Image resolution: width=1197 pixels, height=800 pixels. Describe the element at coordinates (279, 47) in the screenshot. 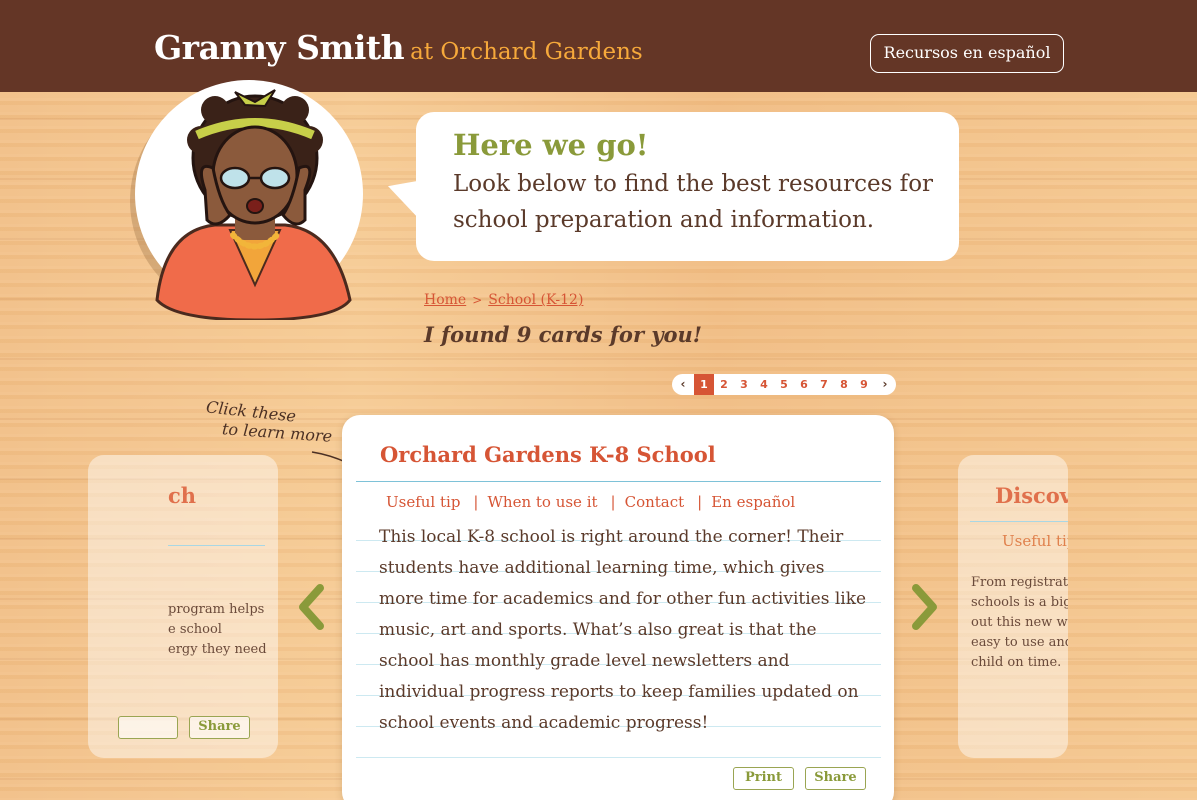

I see `brand-name: Granny Smith` at that location.